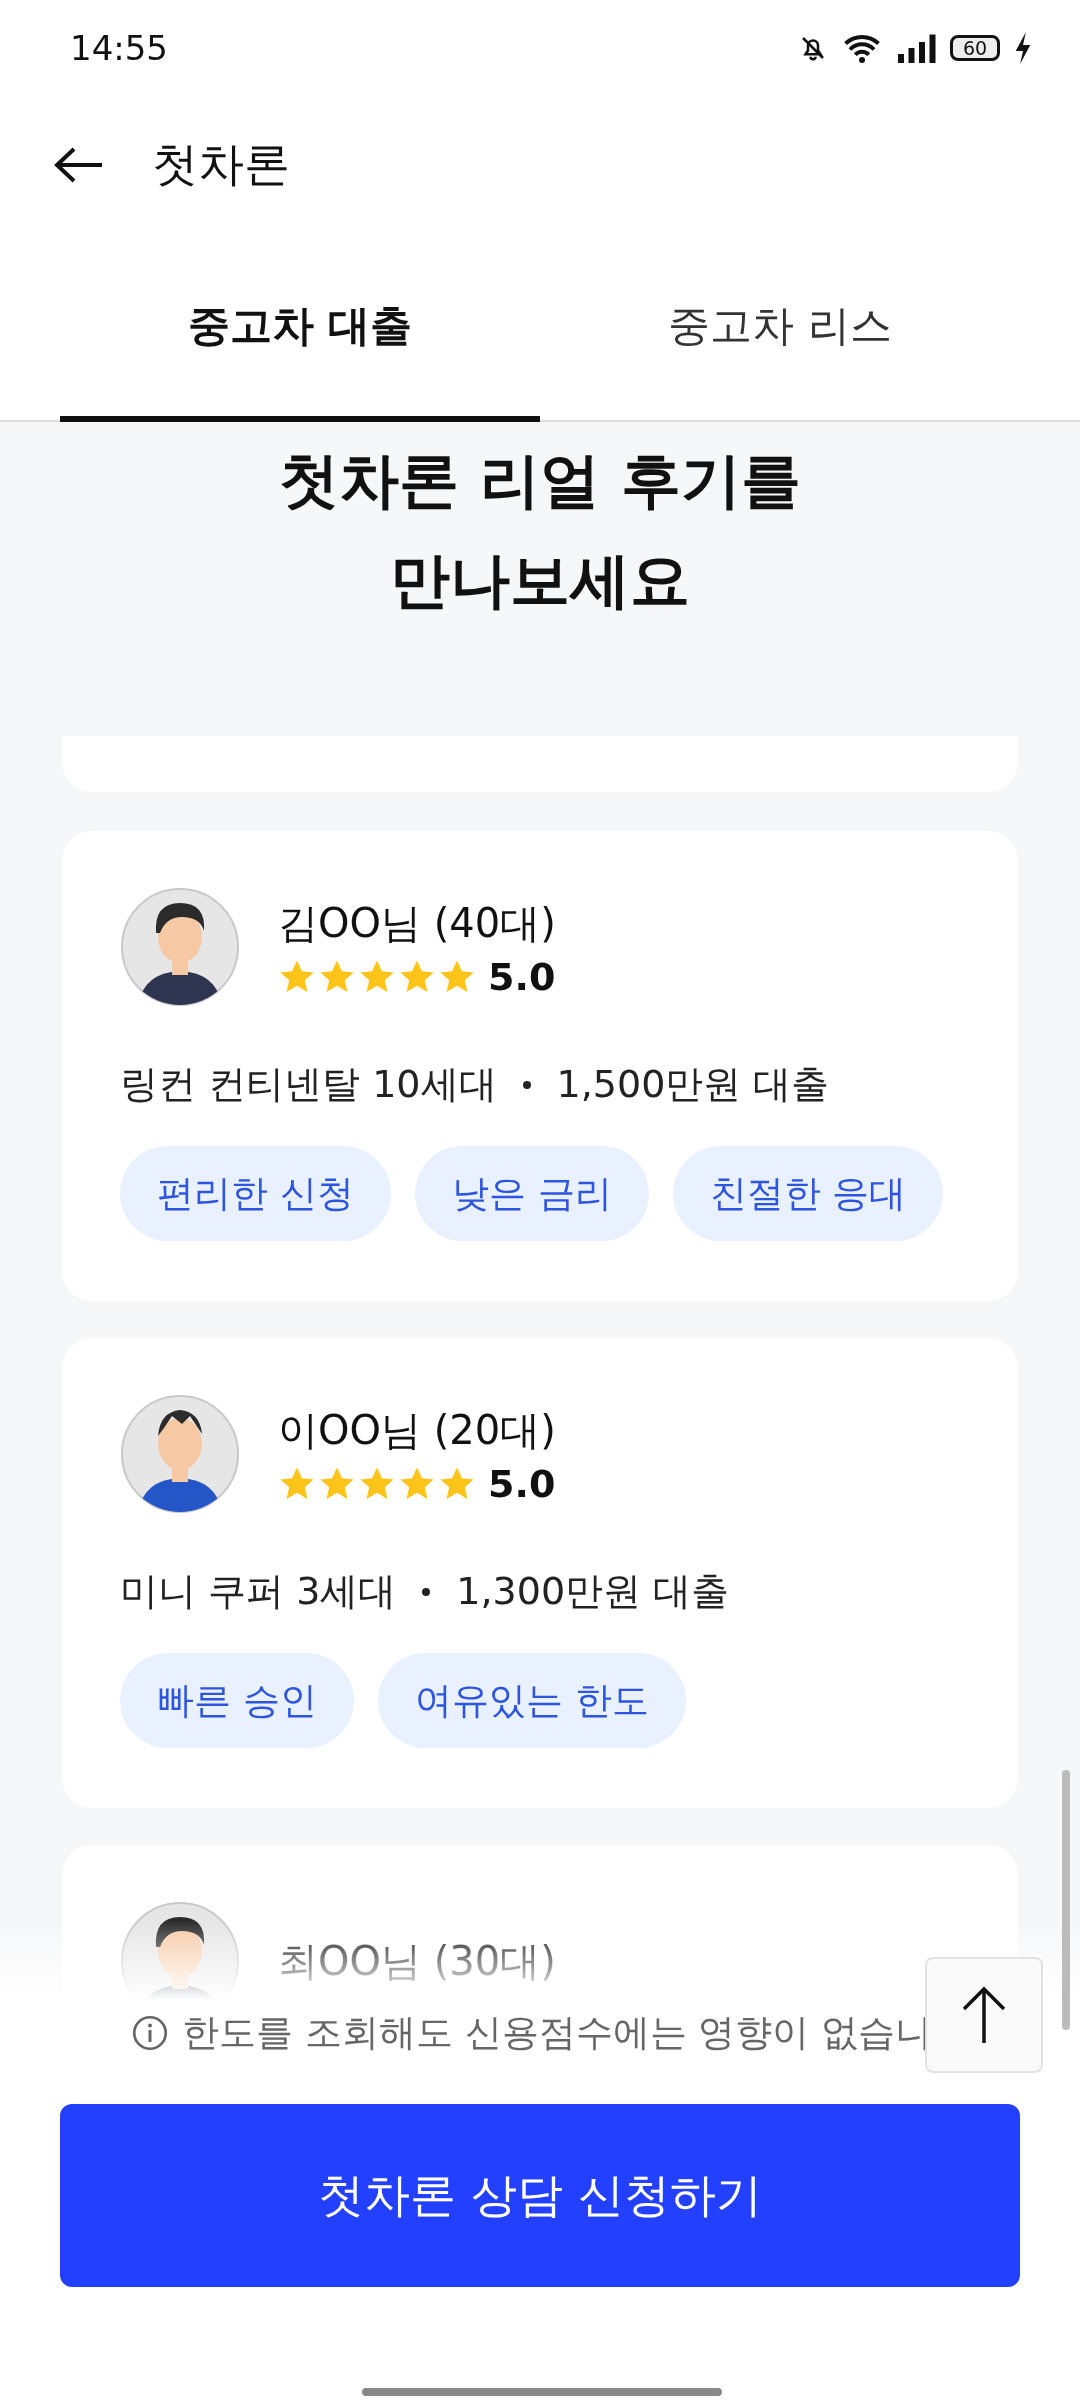 The height and width of the screenshot is (2400, 1080). I want to click on review-tag: 편리한 신청, so click(255, 1193).